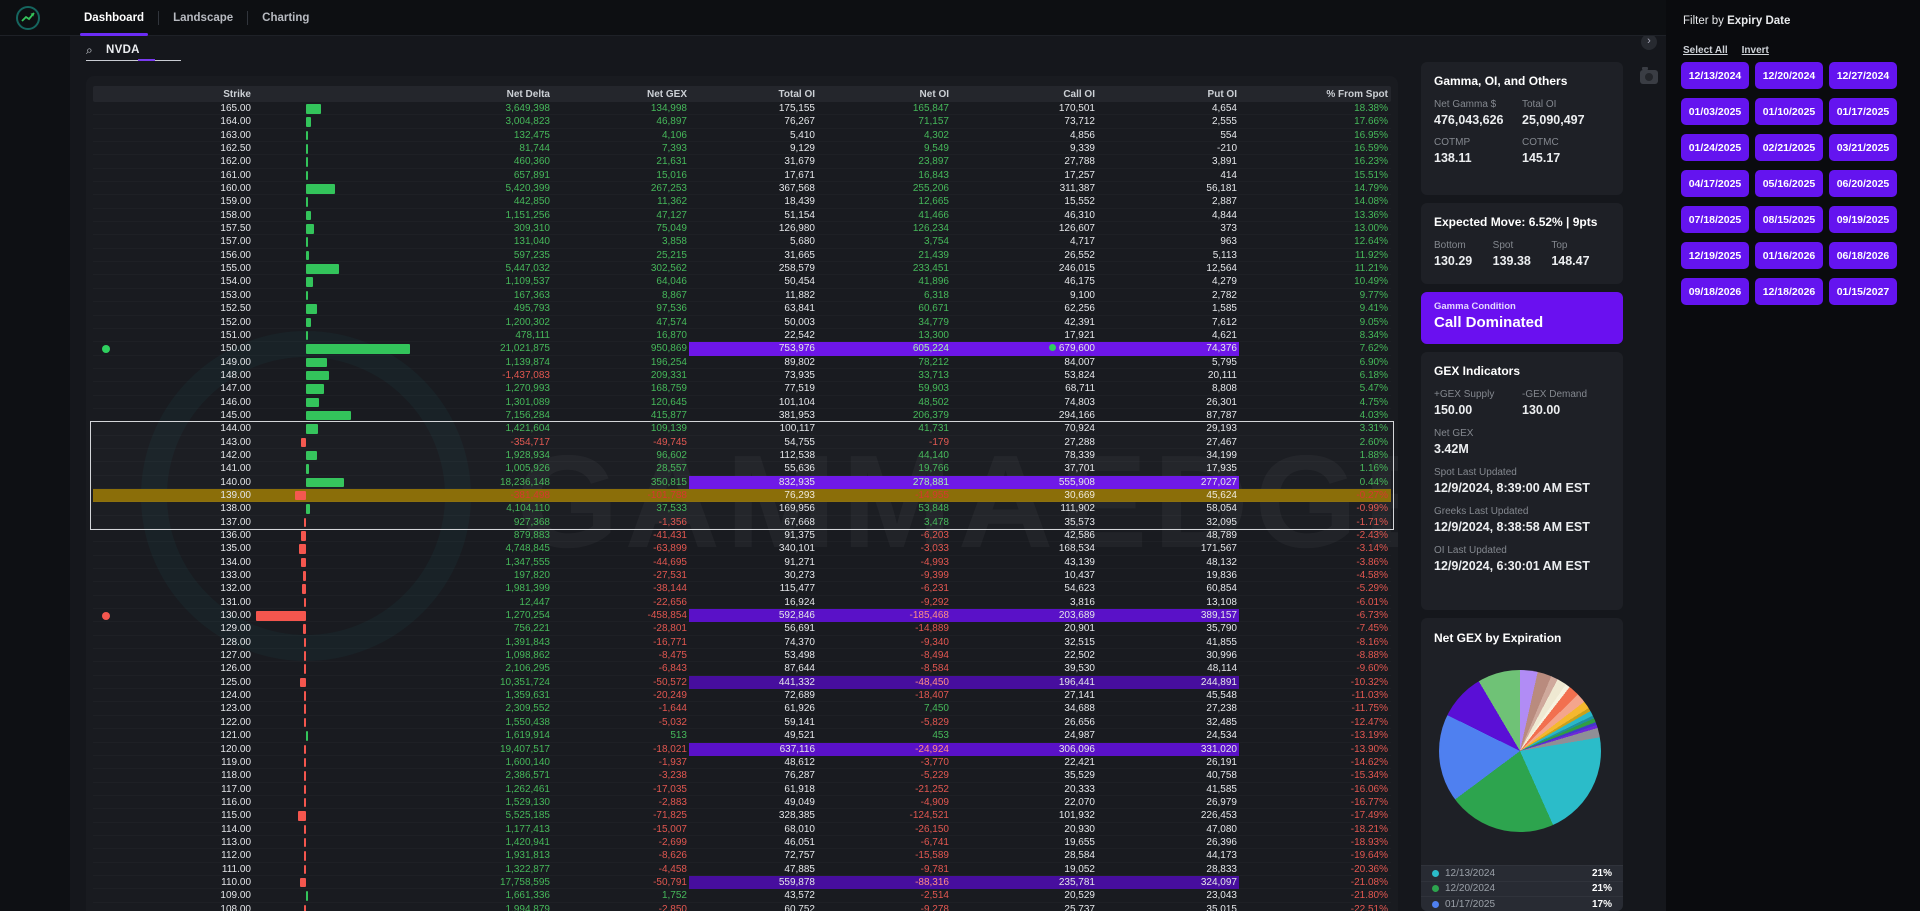  What do you see at coordinates (1789, 219) in the screenshot?
I see `expiry-date-button: 08/15/2025` at bounding box center [1789, 219].